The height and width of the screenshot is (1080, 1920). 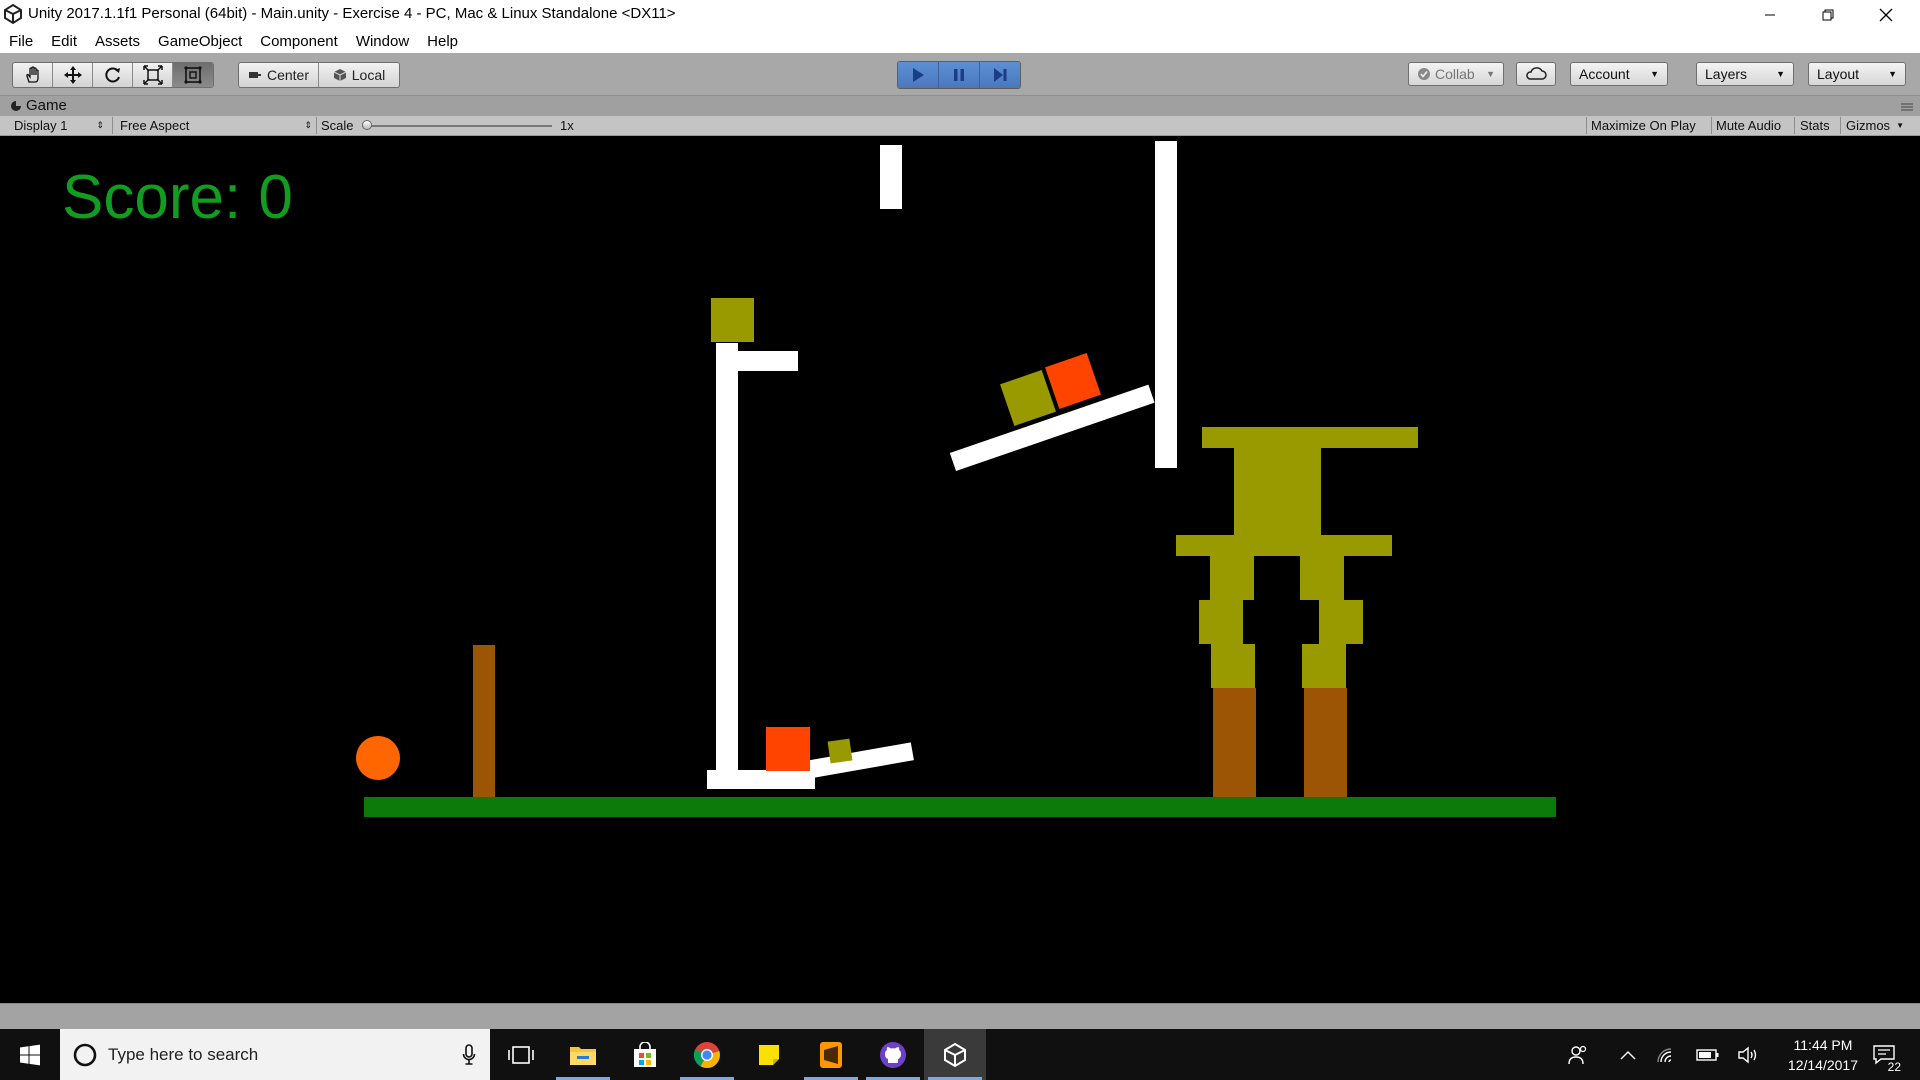 I want to click on pivot-center-button: Center, so click(x=279, y=75).